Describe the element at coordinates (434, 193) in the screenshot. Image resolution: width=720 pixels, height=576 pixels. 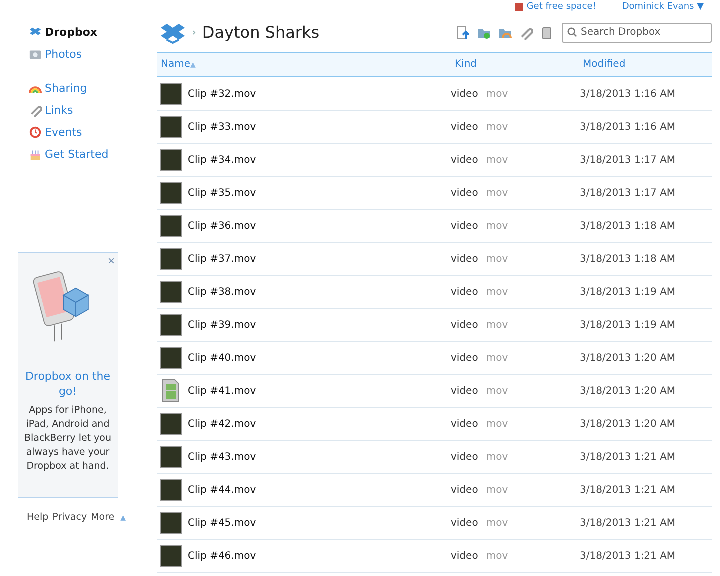
I see `file-row: Clip #35.mov video mov 3/18/2013 1:17 AM` at that location.